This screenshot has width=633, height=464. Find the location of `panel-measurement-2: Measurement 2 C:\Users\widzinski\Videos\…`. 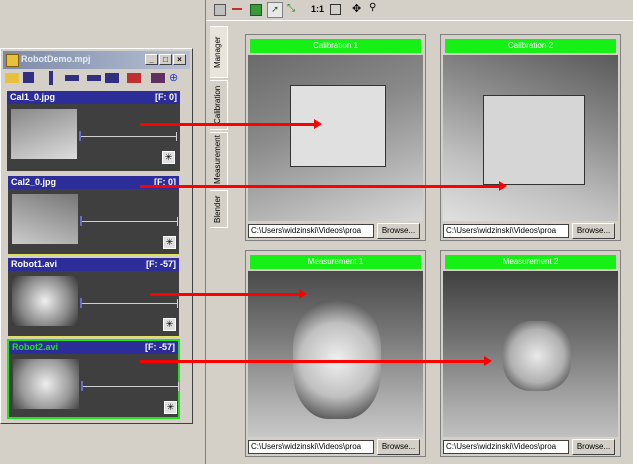

panel-measurement-2: Measurement 2 C:\Users\widzinski\Videos\… is located at coordinates (530, 353).